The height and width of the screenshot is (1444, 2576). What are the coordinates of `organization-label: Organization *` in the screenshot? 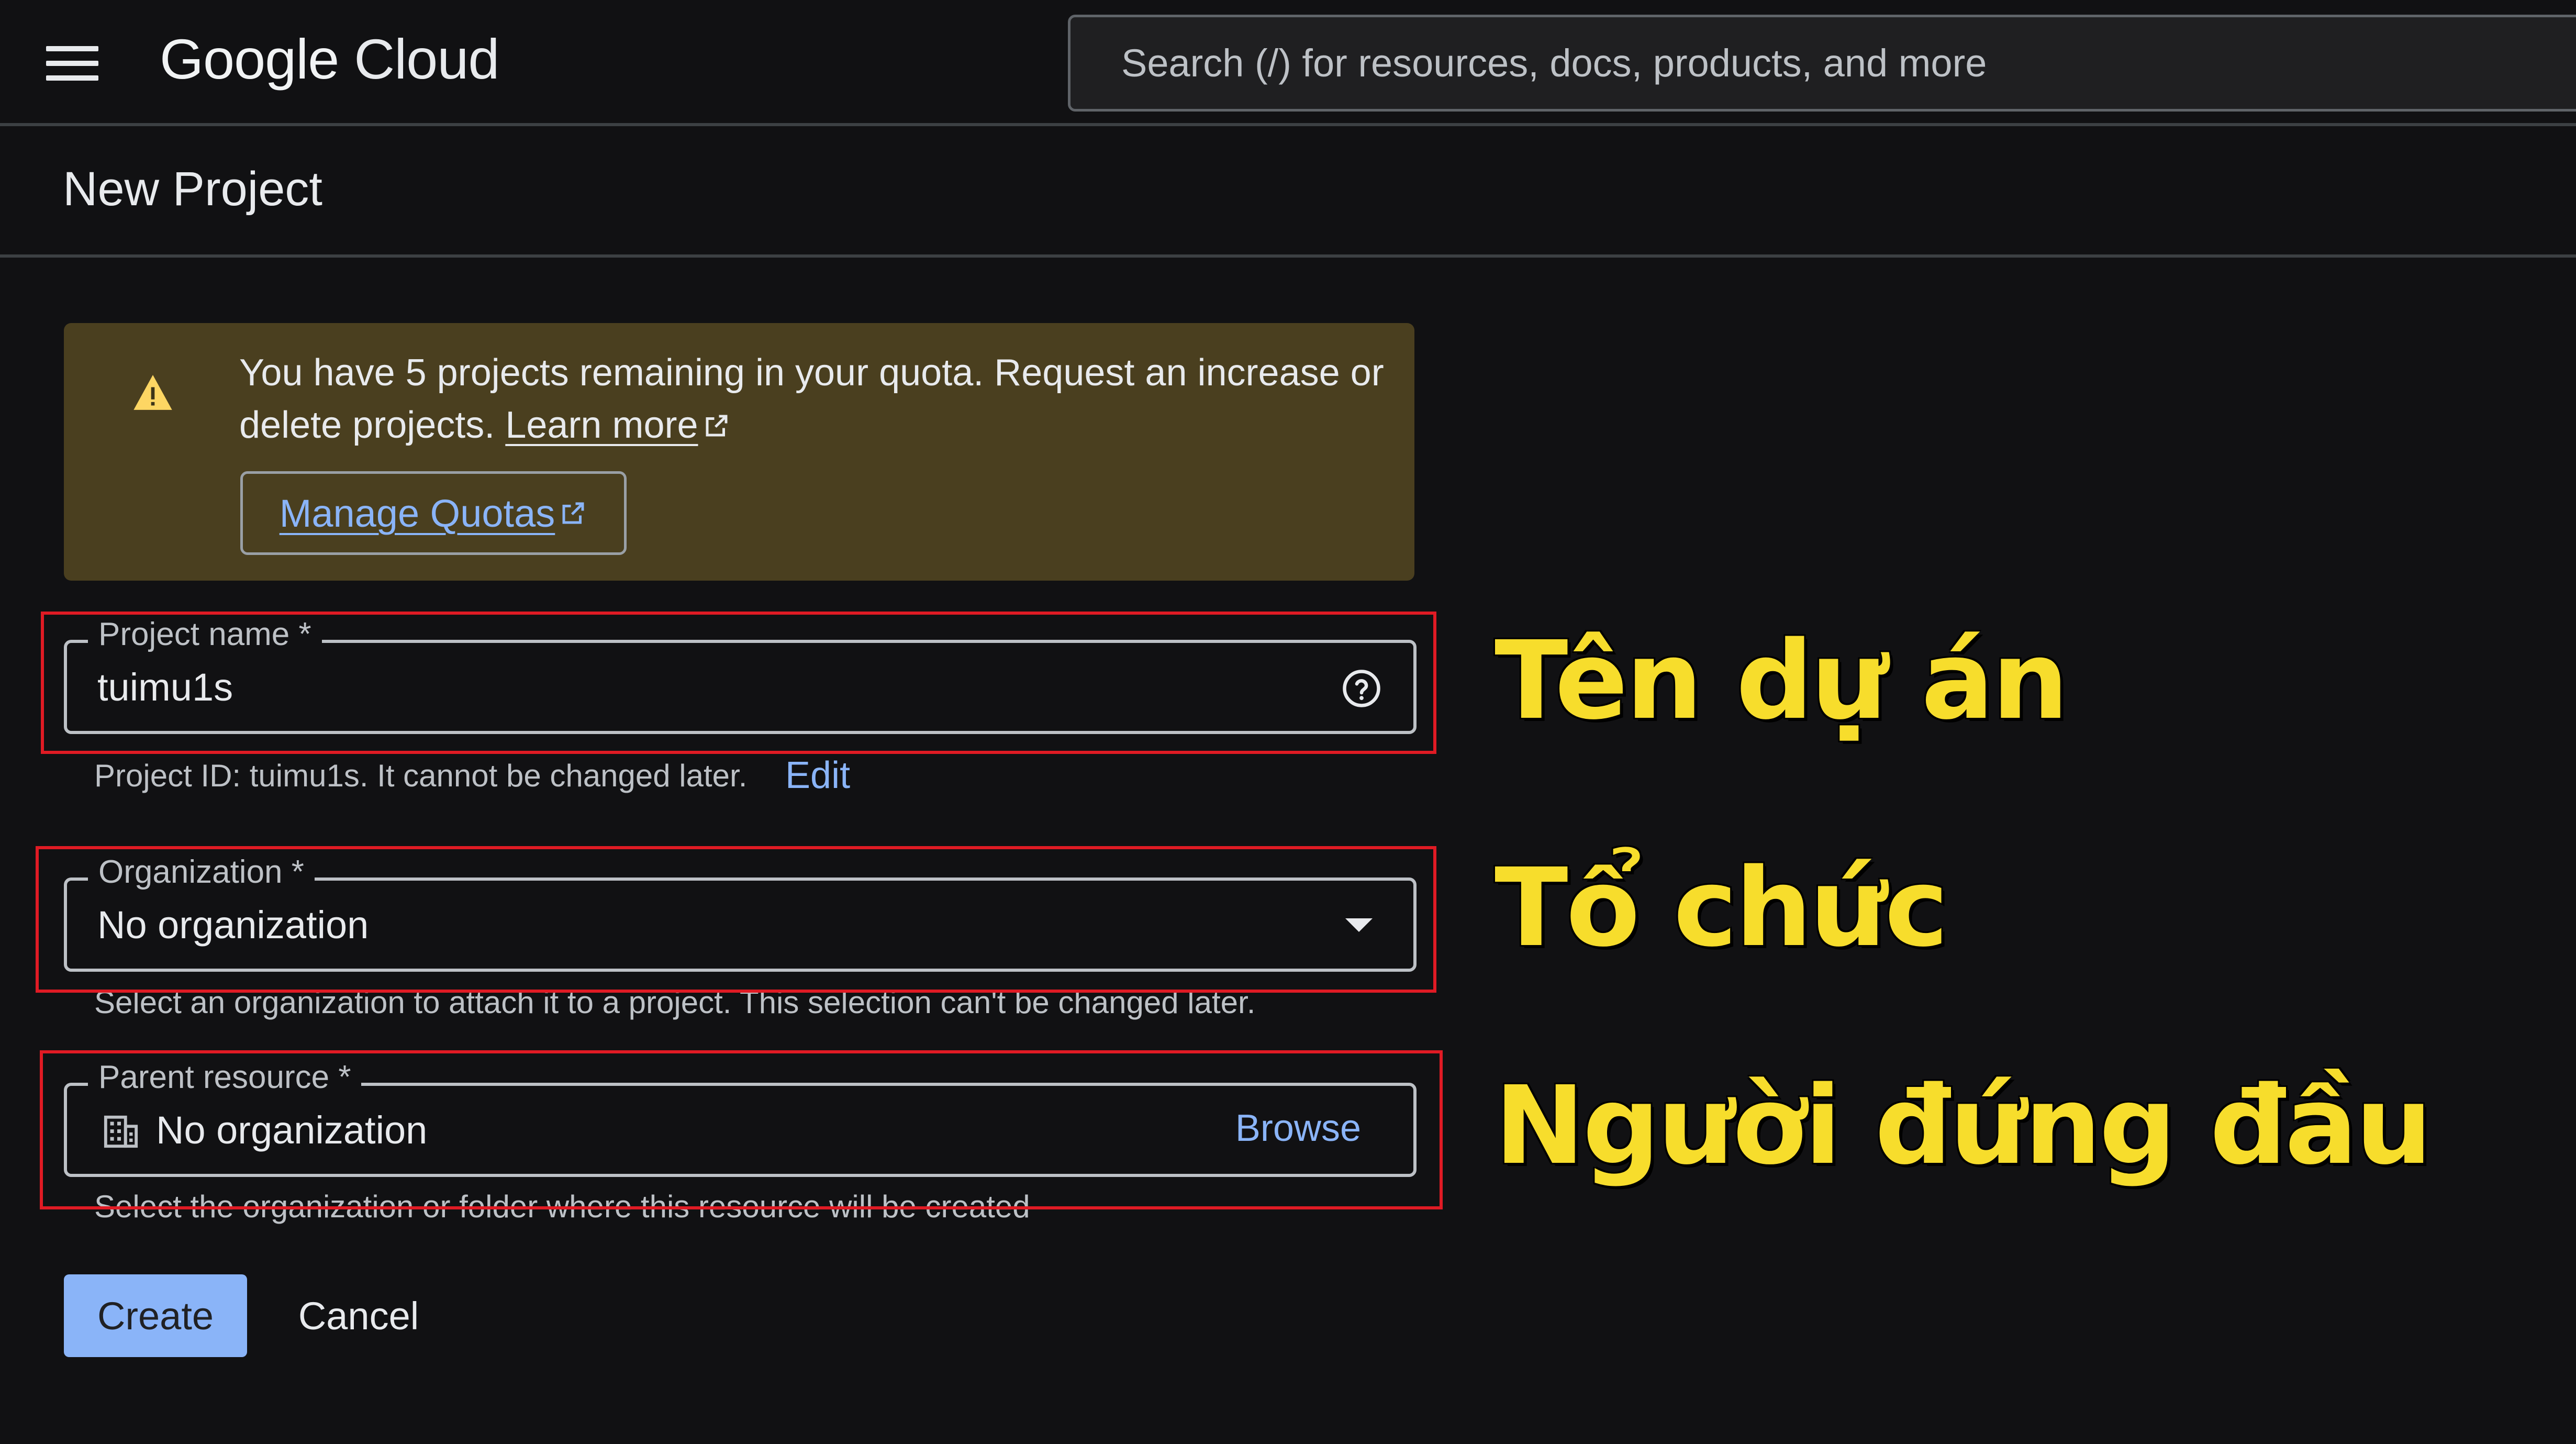 It's located at (201, 872).